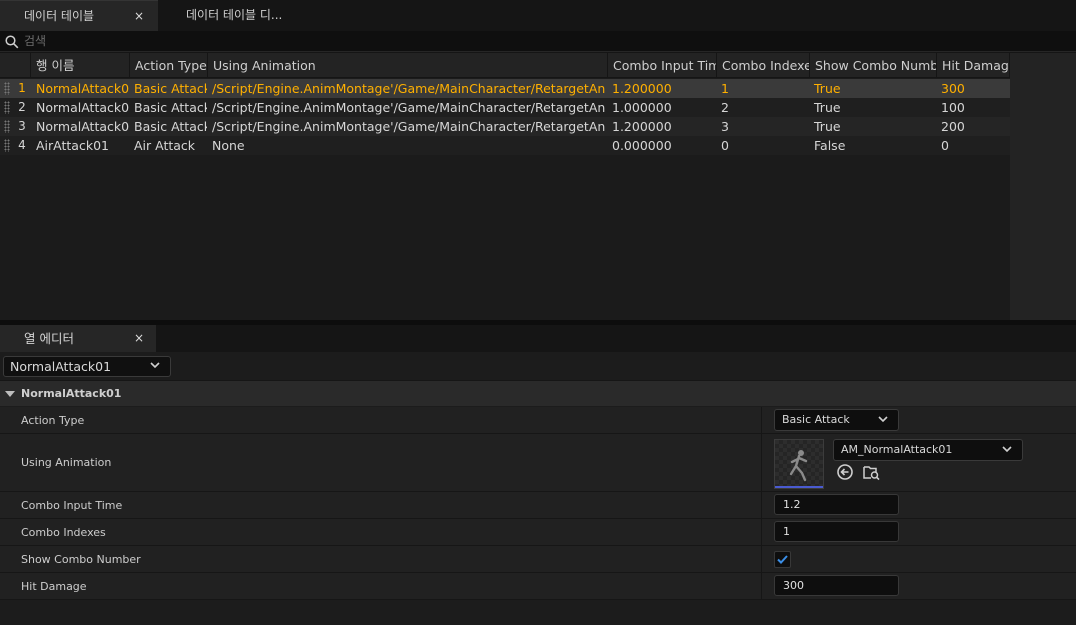 The width and height of the screenshot is (1076, 625). What do you see at coordinates (78, 338) in the screenshot?
I see `tab-row-editor: 열 에디터 ×` at bounding box center [78, 338].